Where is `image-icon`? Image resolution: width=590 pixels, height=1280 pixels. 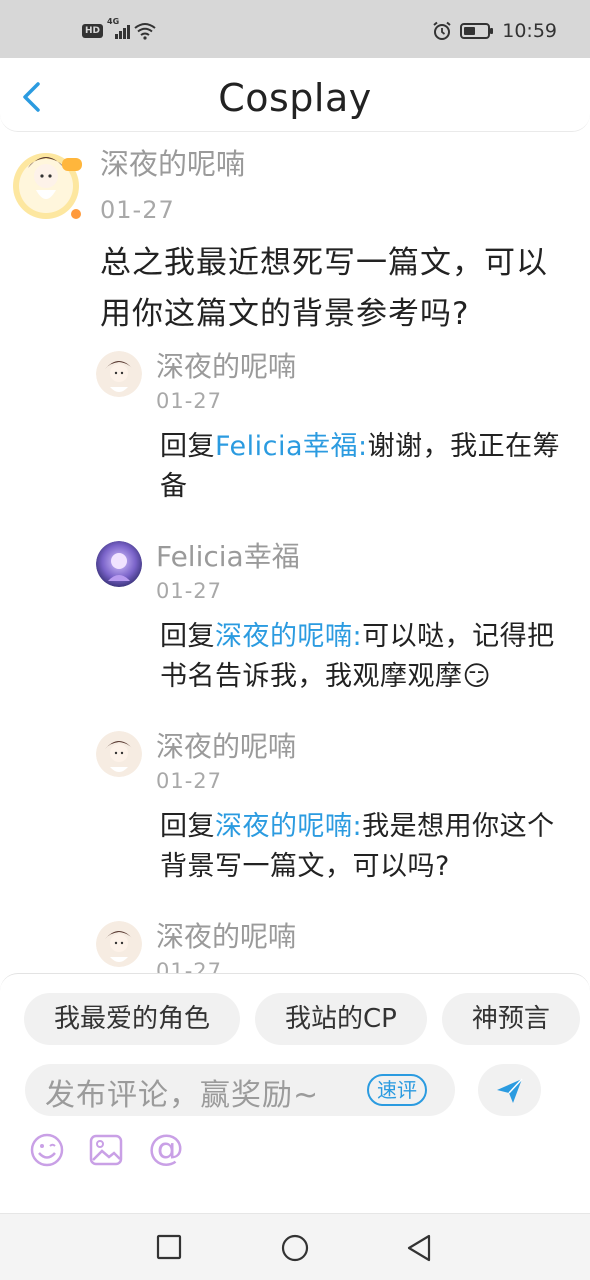 image-icon is located at coordinates (106, 1150).